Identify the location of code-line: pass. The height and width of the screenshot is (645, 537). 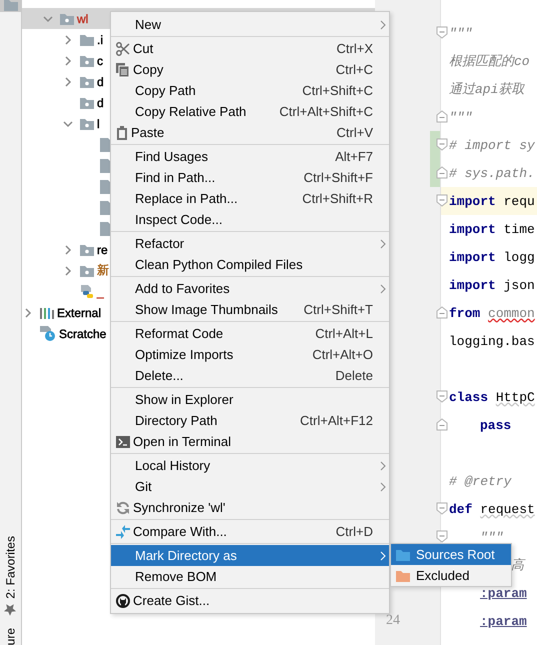
(496, 425).